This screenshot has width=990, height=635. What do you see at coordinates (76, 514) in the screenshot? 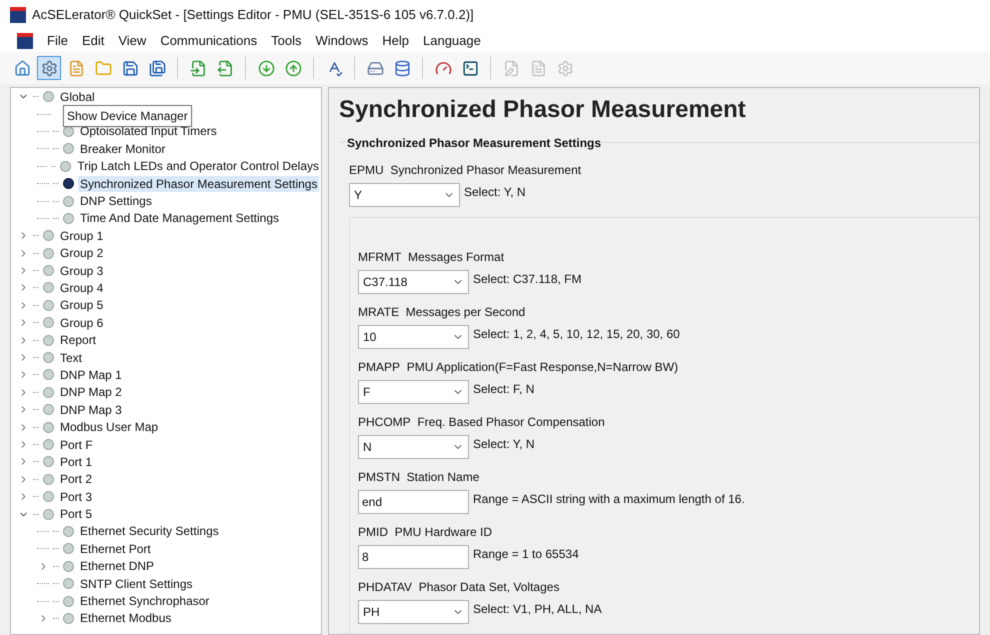
I see `tree-item: Port 5` at bounding box center [76, 514].